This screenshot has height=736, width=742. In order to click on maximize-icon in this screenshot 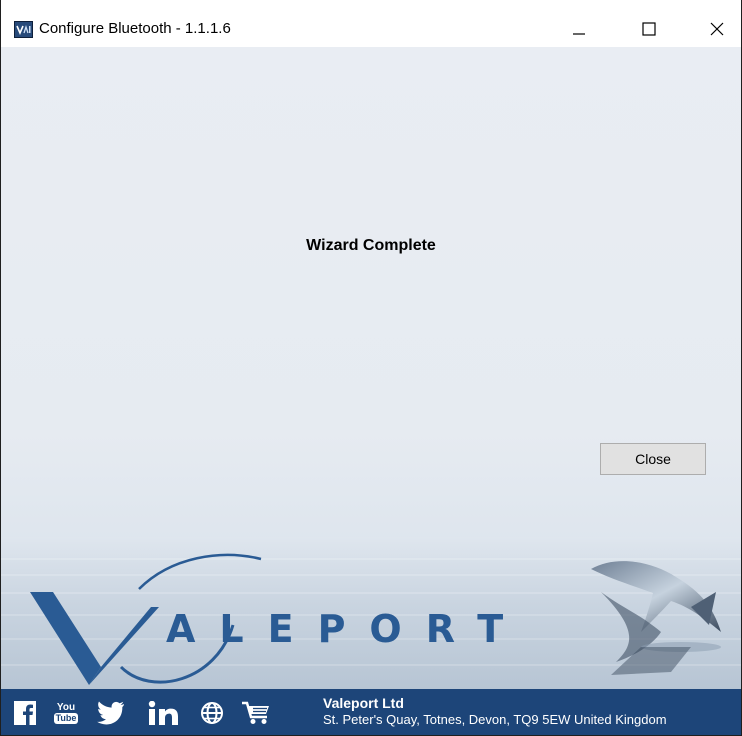, I will do `click(649, 28)`.